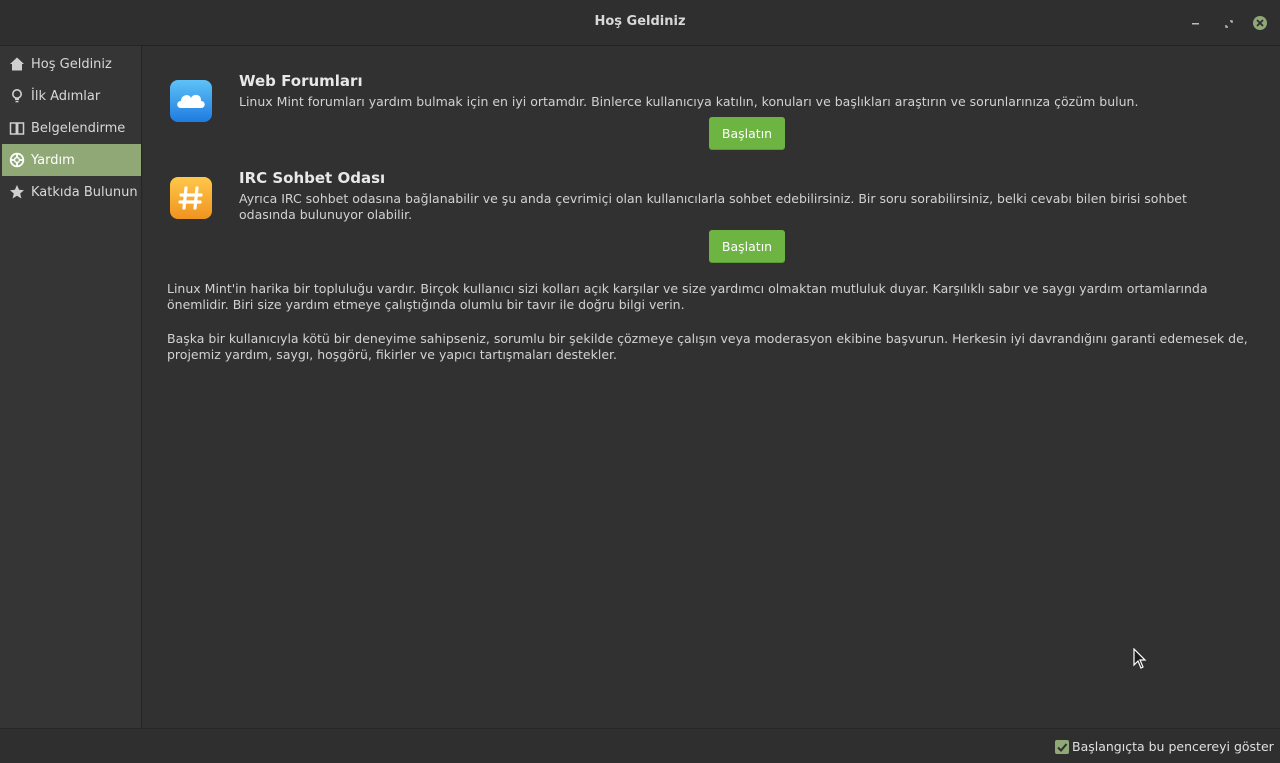  I want to click on sidebar-item-label: İlk Adımlar, so click(66, 96).